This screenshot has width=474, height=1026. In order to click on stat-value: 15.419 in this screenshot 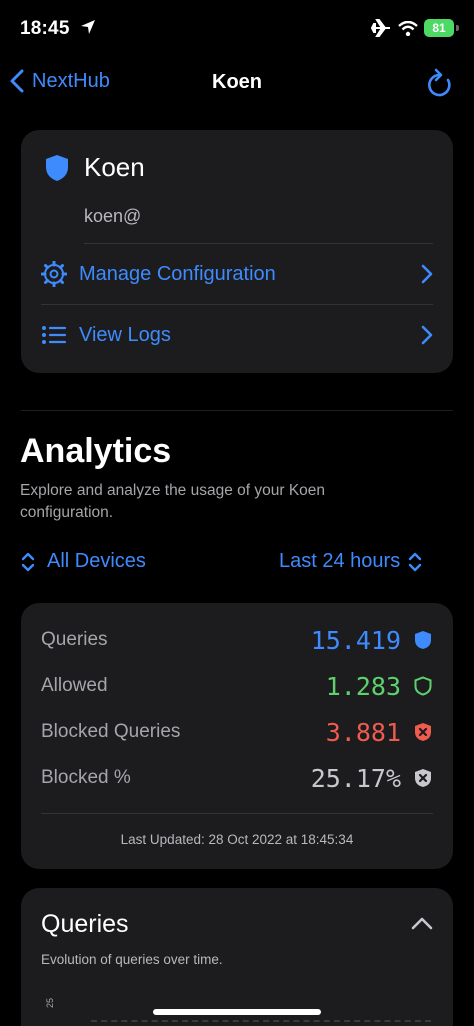, I will do `click(355, 640)`.